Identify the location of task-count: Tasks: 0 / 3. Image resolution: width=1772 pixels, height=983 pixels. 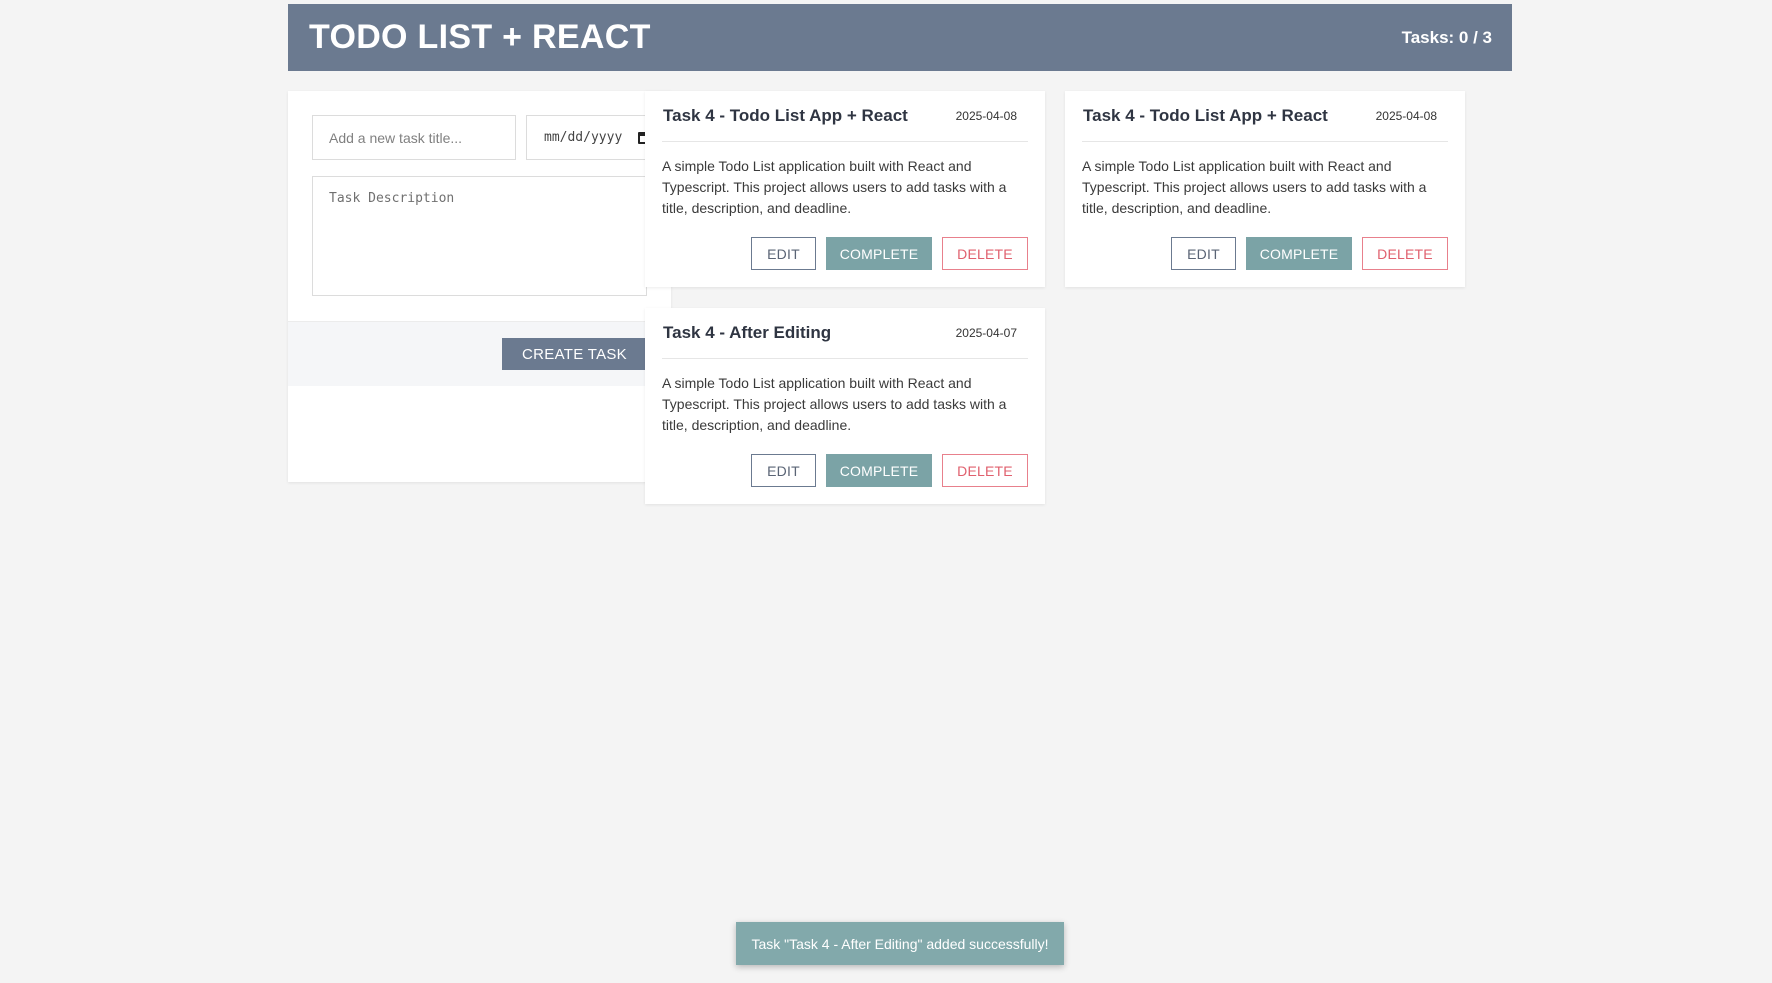
(1446, 37).